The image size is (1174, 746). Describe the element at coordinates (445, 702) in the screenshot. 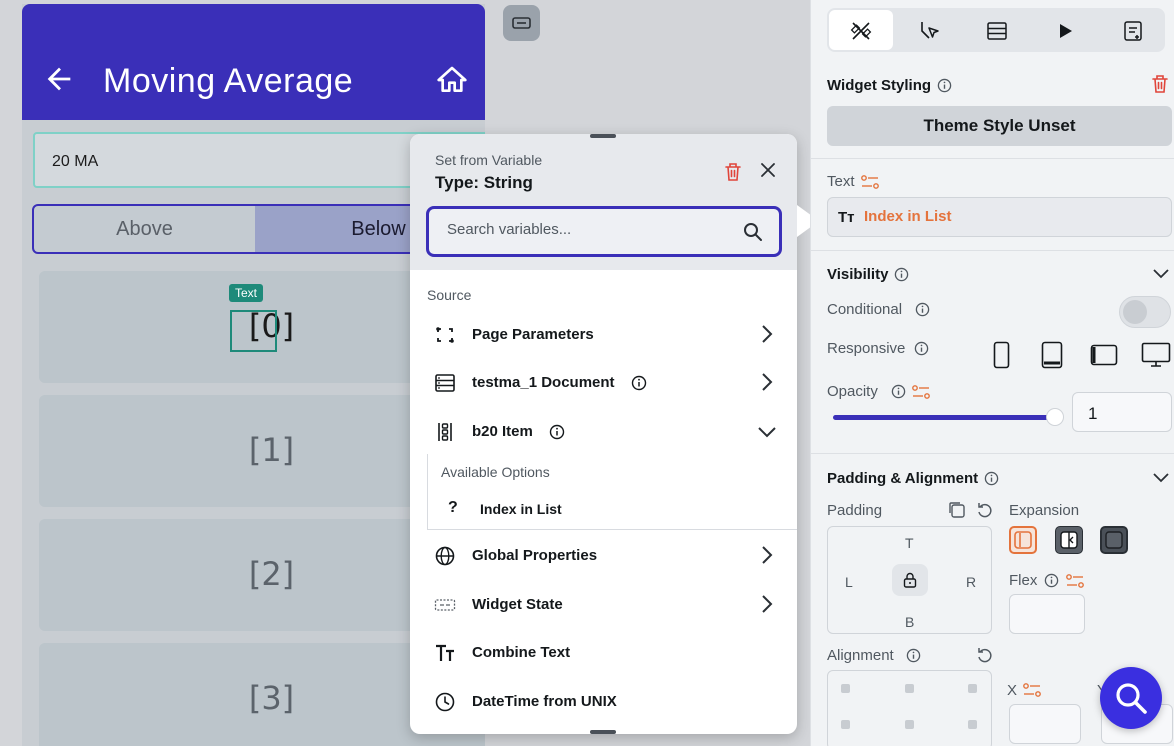

I see `clock-icon` at that location.